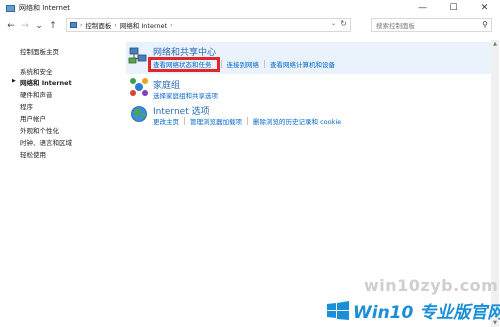  Describe the element at coordinates (485, 24) in the screenshot. I see `search-icon: ⚲` at that location.